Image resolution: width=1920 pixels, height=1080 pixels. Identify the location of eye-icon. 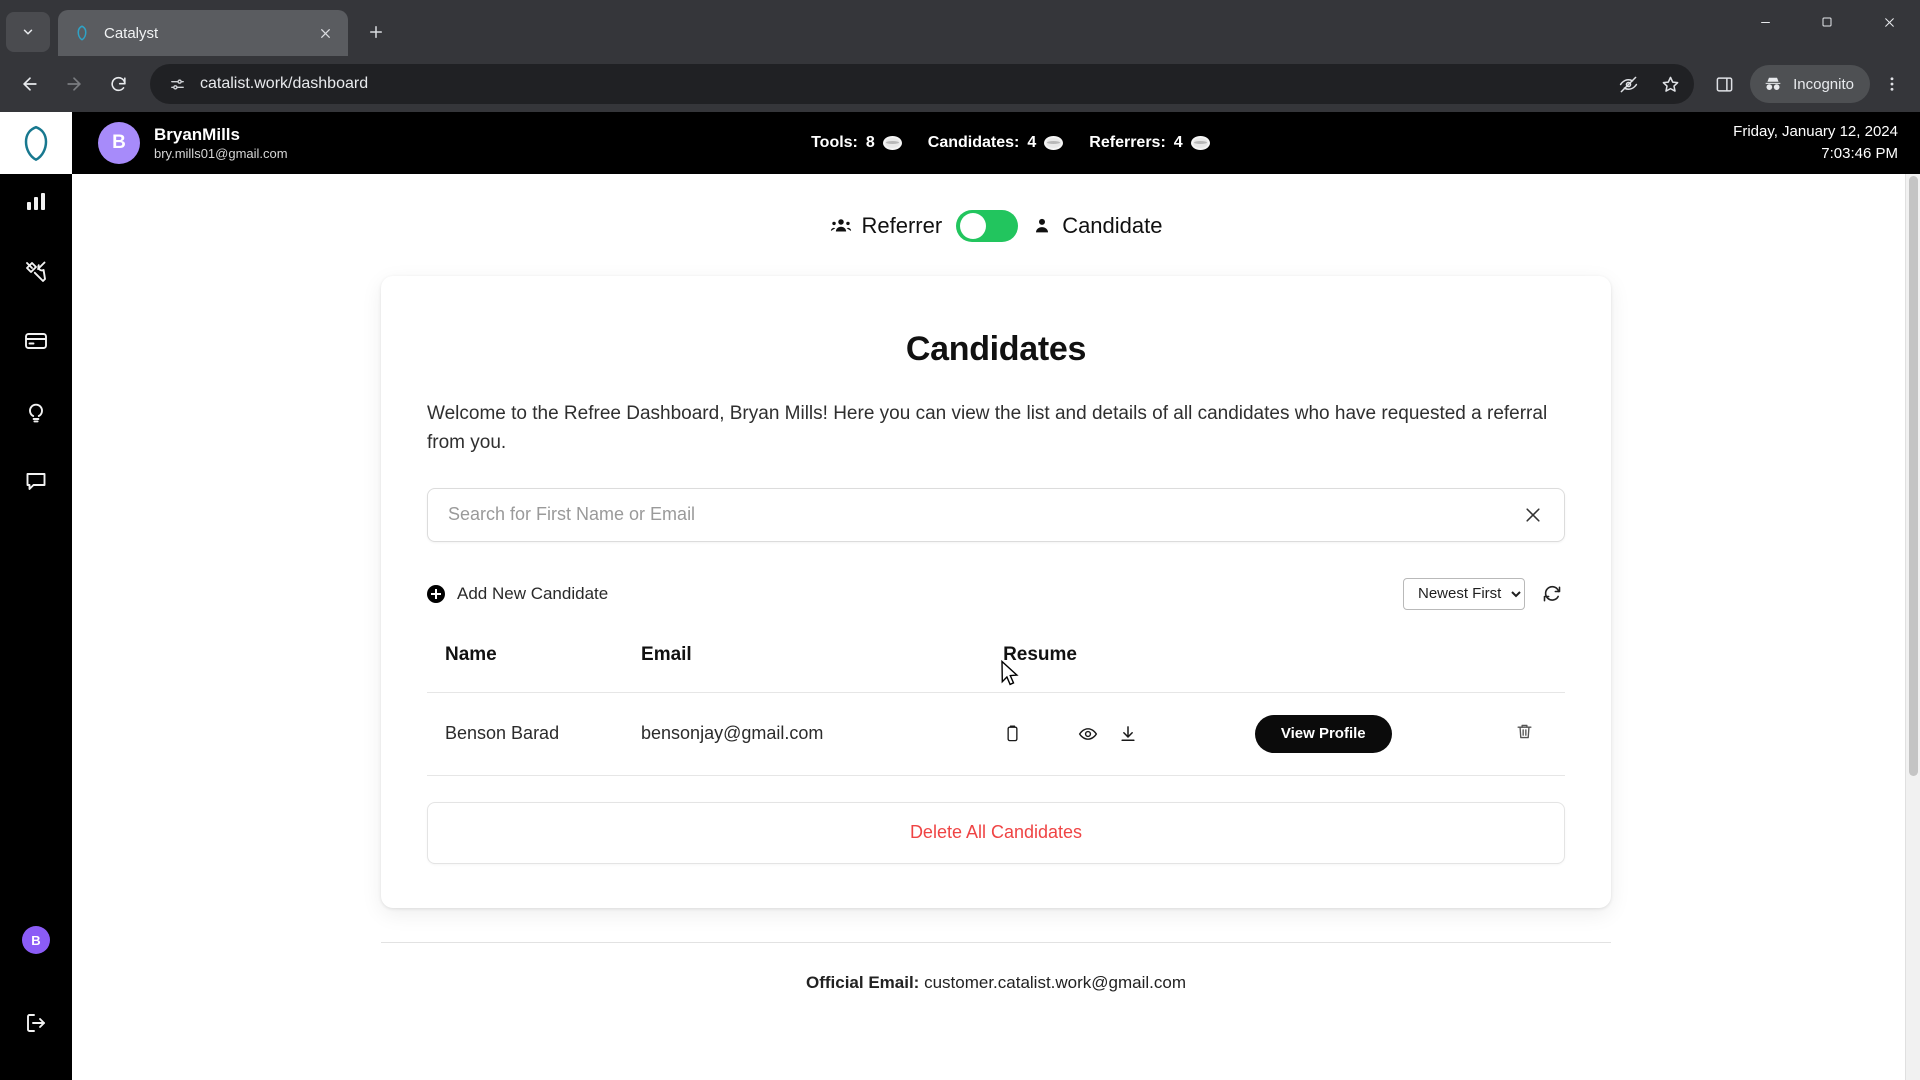
(1088, 733).